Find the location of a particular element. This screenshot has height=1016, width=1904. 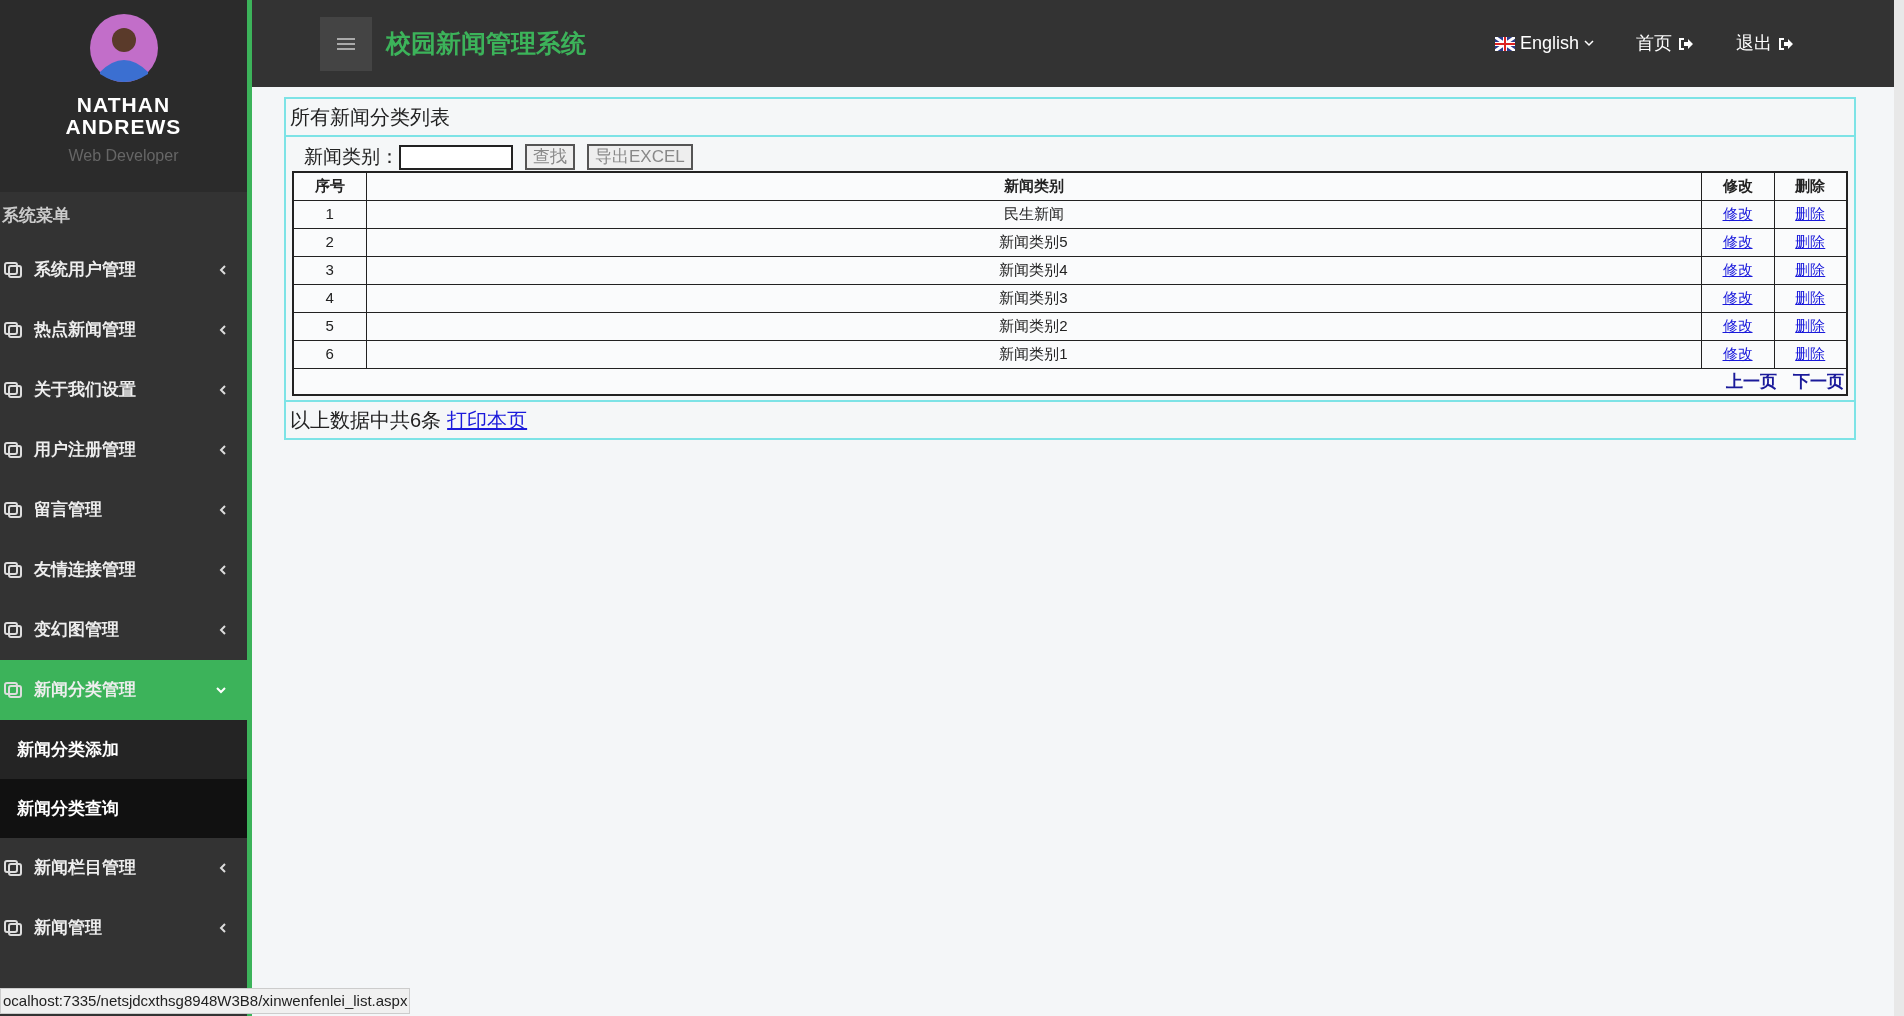

menu-item: 系统用户管理 is located at coordinates (123, 270).